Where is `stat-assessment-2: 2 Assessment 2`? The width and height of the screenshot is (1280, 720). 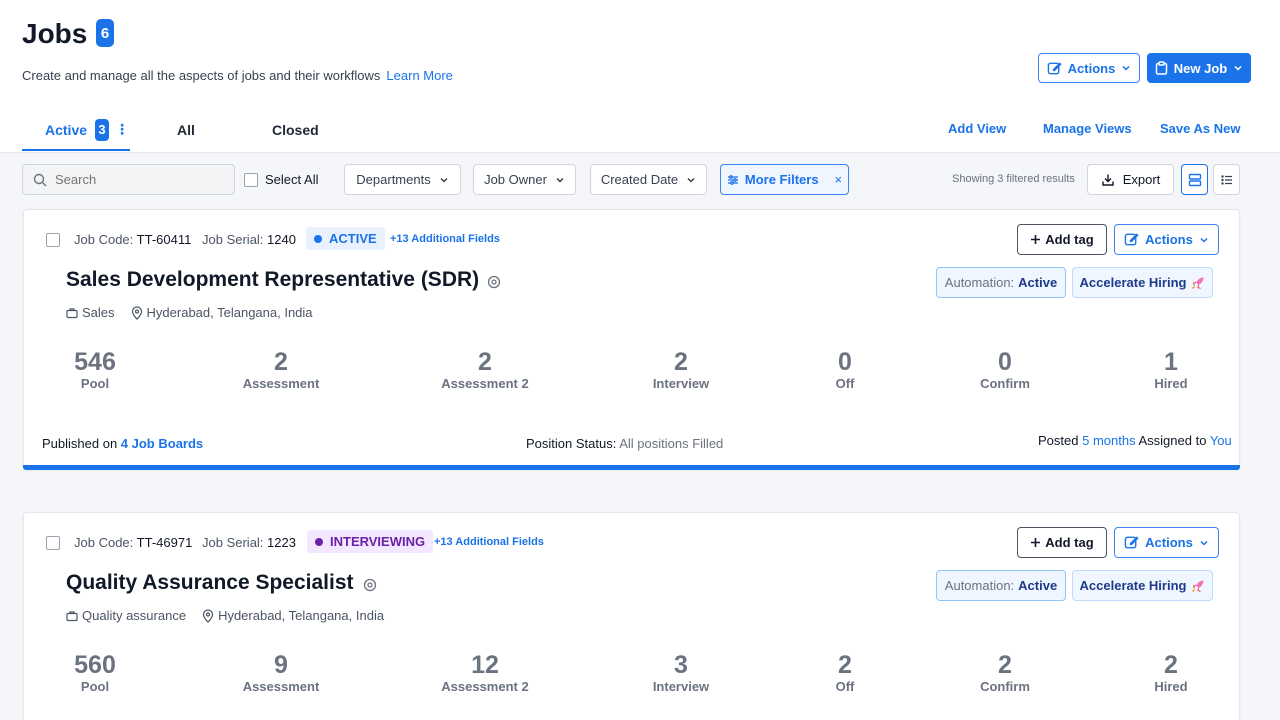
stat-assessment-2: 2 Assessment 2 is located at coordinates (485, 370).